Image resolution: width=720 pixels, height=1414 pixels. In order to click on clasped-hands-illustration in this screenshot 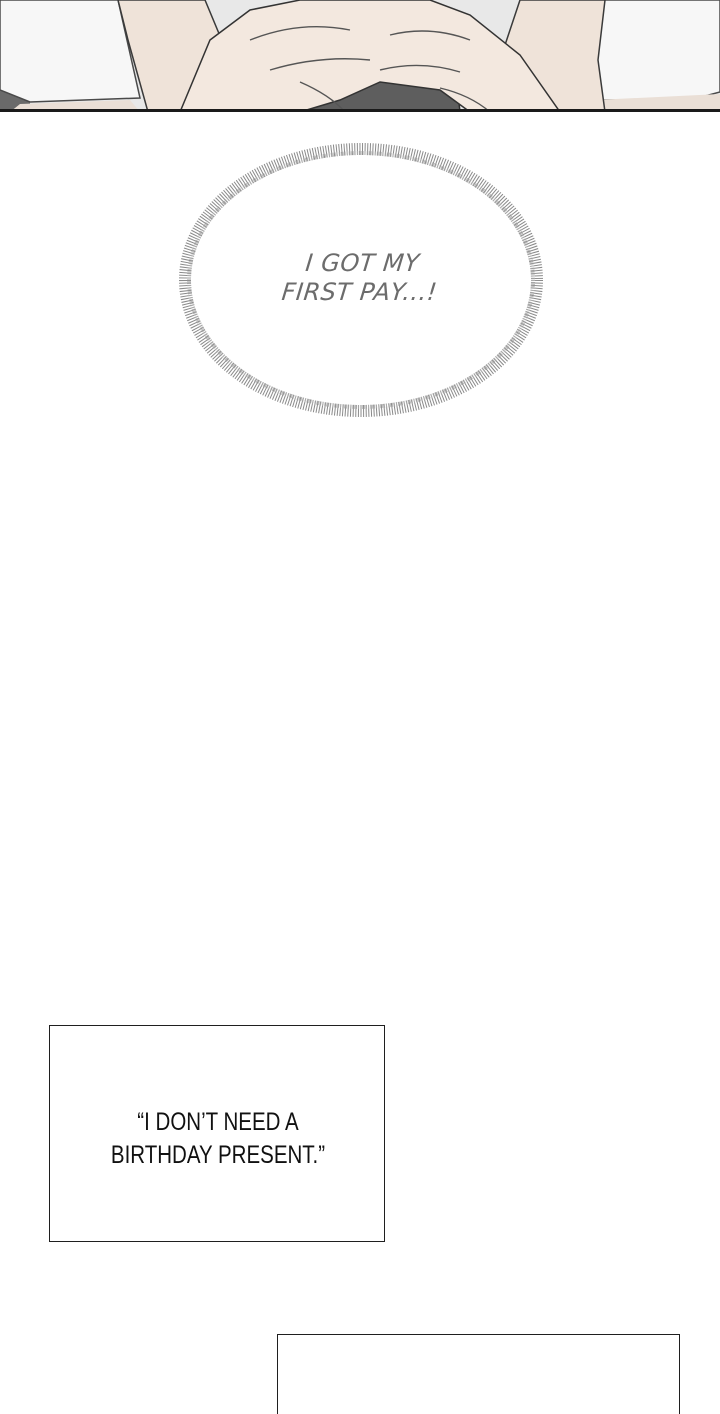, I will do `click(360, 56)`.